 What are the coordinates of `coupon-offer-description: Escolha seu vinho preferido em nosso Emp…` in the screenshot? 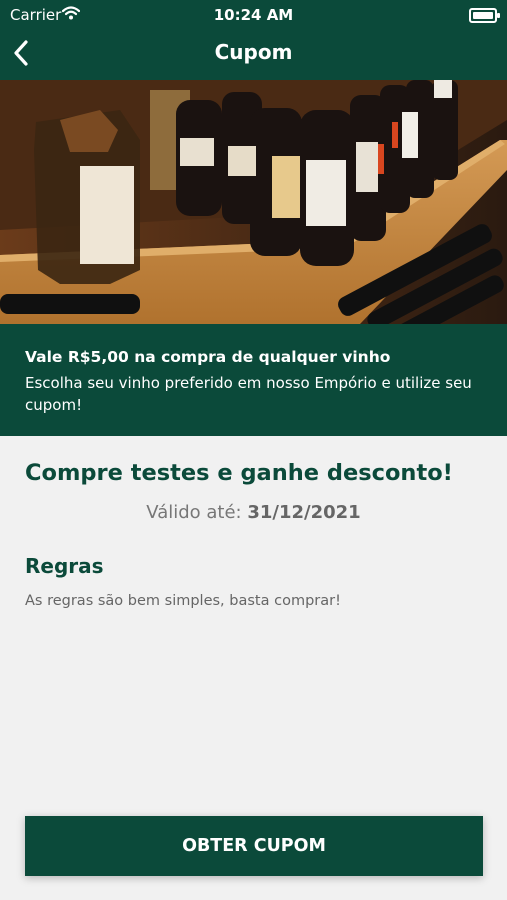 It's located at (248, 394).